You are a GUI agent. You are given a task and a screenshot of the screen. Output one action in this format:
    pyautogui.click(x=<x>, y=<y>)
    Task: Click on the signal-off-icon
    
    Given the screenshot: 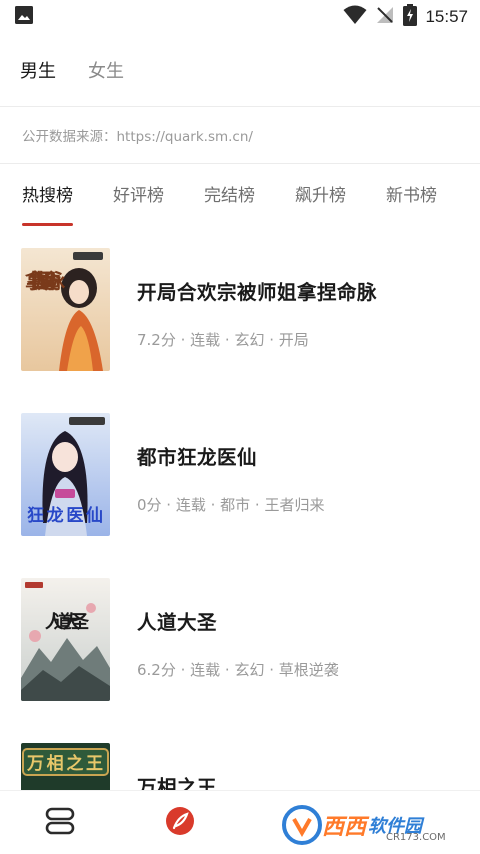 What is the action you would take?
    pyautogui.click(x=385, y=17)
    